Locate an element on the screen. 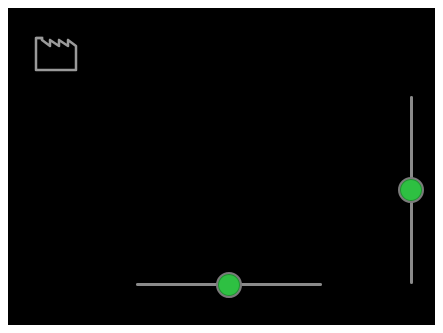 Image resolution: width=443 pixels, height=333 pixels. vertical-slider-knob is located at coordinates (411, 190).